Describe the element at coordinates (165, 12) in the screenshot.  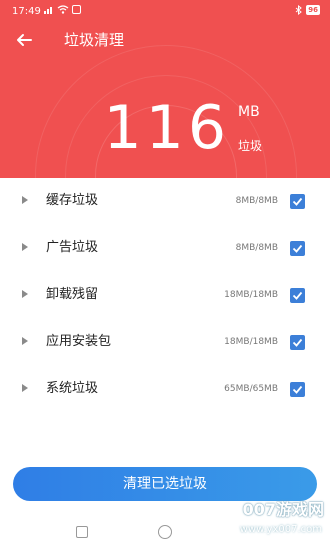
I see `status-bar: 17:49 96` at that location.